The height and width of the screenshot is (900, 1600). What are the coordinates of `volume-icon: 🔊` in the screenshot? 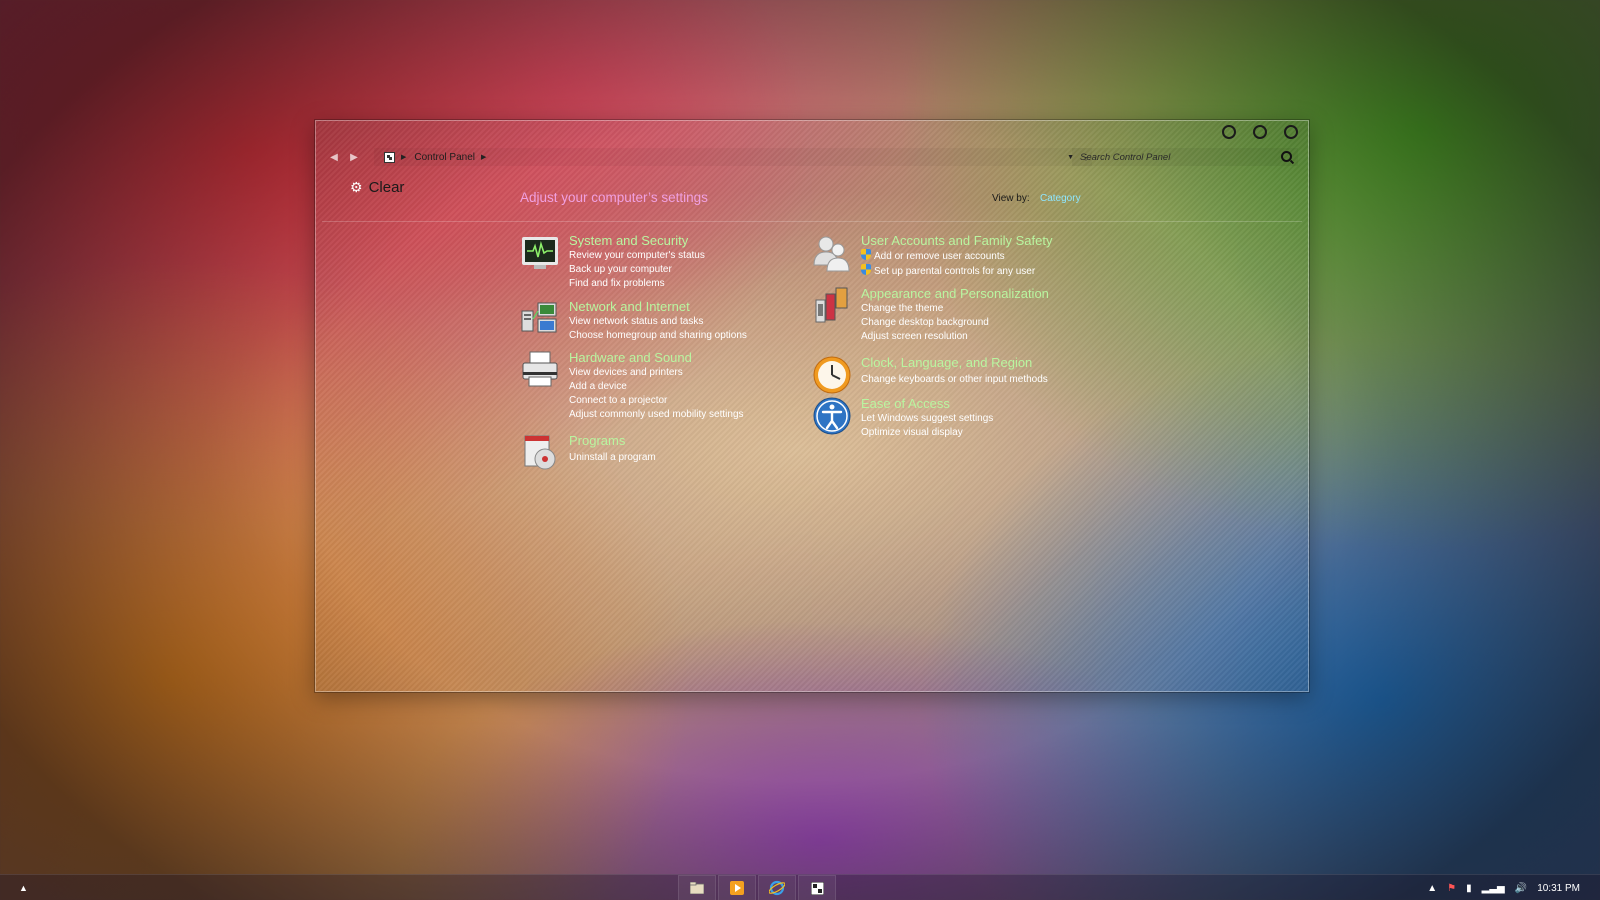 It's located at (1521, 888).